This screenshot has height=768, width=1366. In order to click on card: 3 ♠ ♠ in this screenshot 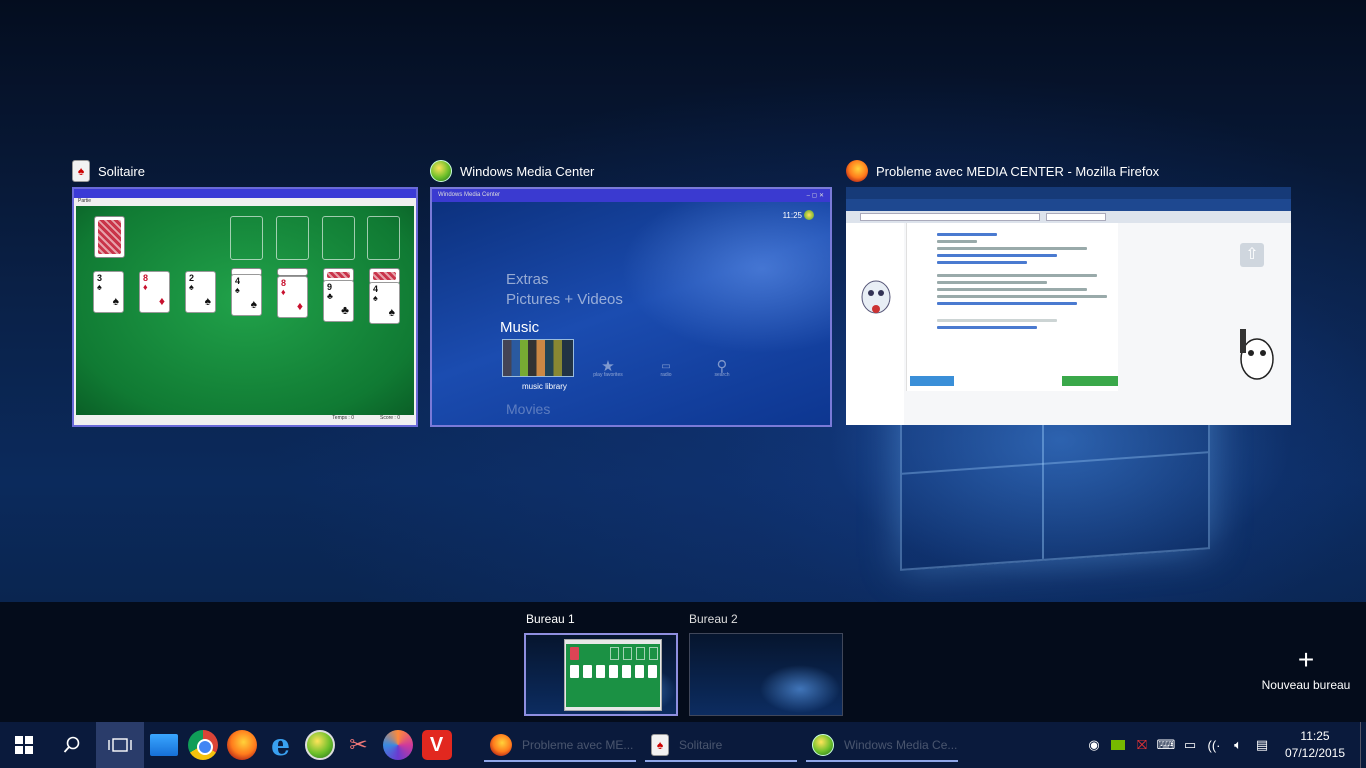, I will do `click(108, 292)`.